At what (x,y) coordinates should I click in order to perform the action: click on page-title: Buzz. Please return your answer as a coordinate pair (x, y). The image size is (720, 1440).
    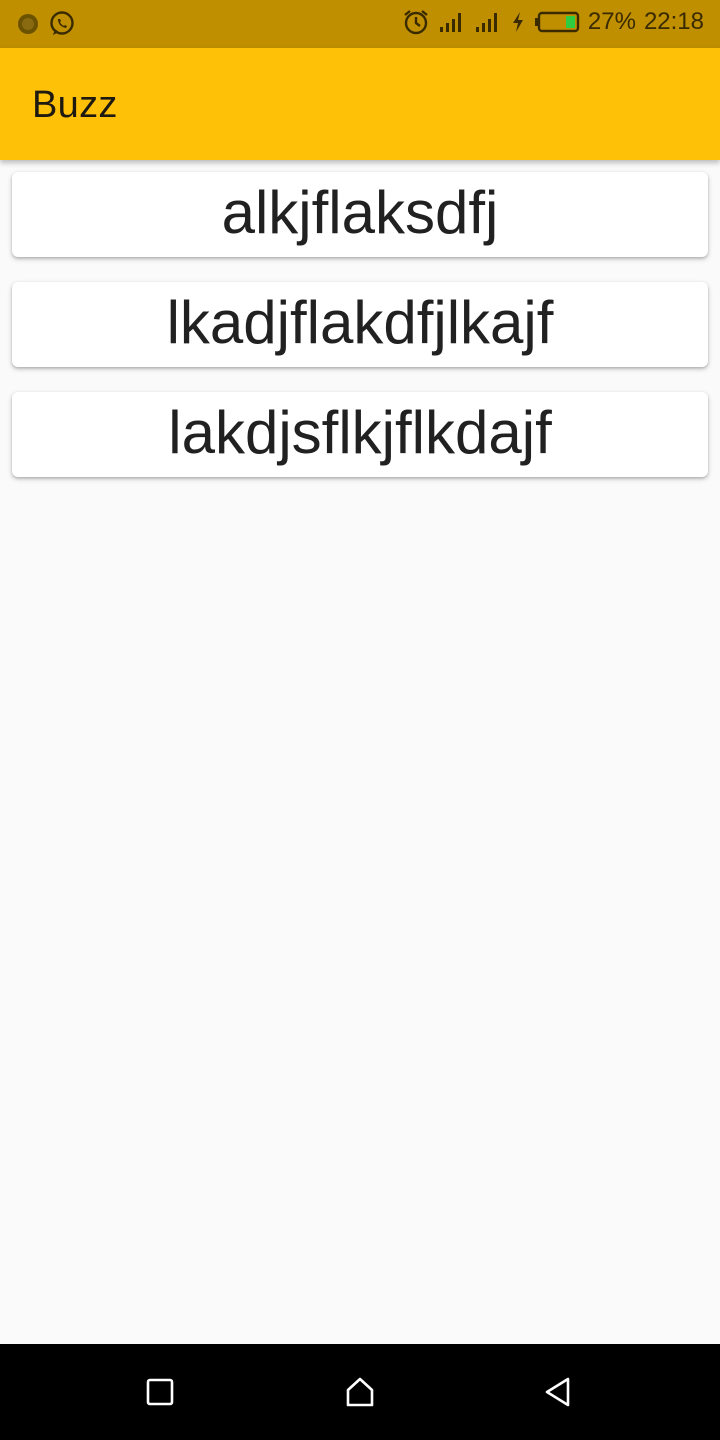
    Looking at the image, I should click on (75, 105).